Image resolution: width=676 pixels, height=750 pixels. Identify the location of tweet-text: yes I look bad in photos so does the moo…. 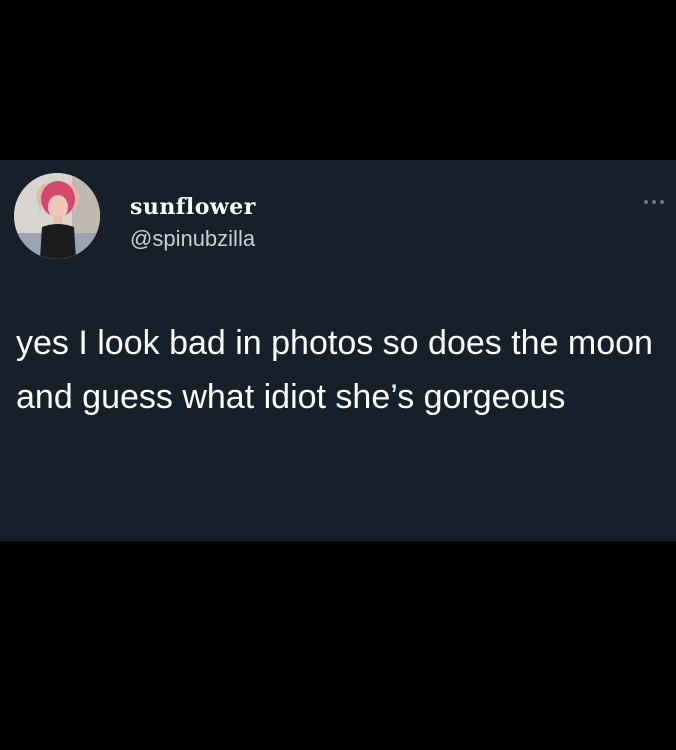
(334, 370).